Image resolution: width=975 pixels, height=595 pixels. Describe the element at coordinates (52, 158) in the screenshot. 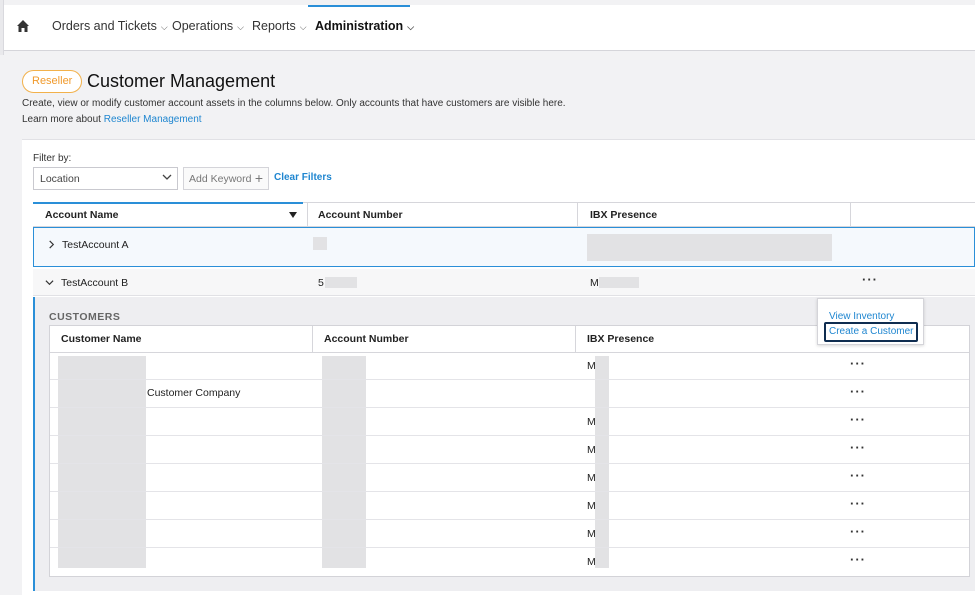

I see `filter-label: Filter by:` at that location.